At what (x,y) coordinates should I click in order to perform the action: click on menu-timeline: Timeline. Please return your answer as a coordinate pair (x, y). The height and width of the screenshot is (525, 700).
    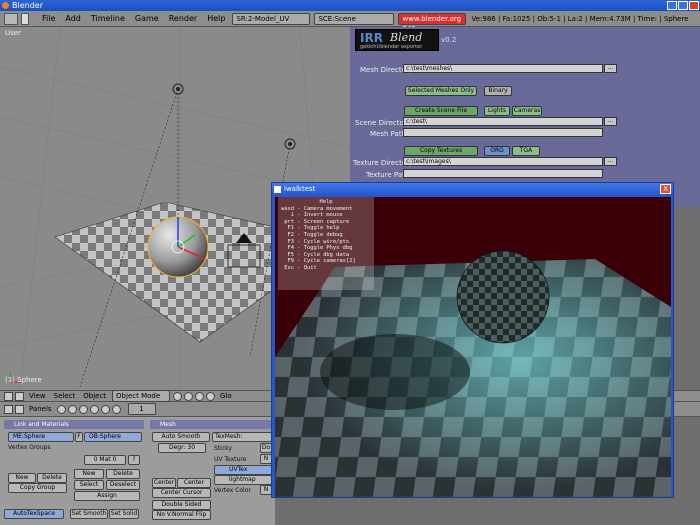
    Looking at the image, I should click on (108, 18).